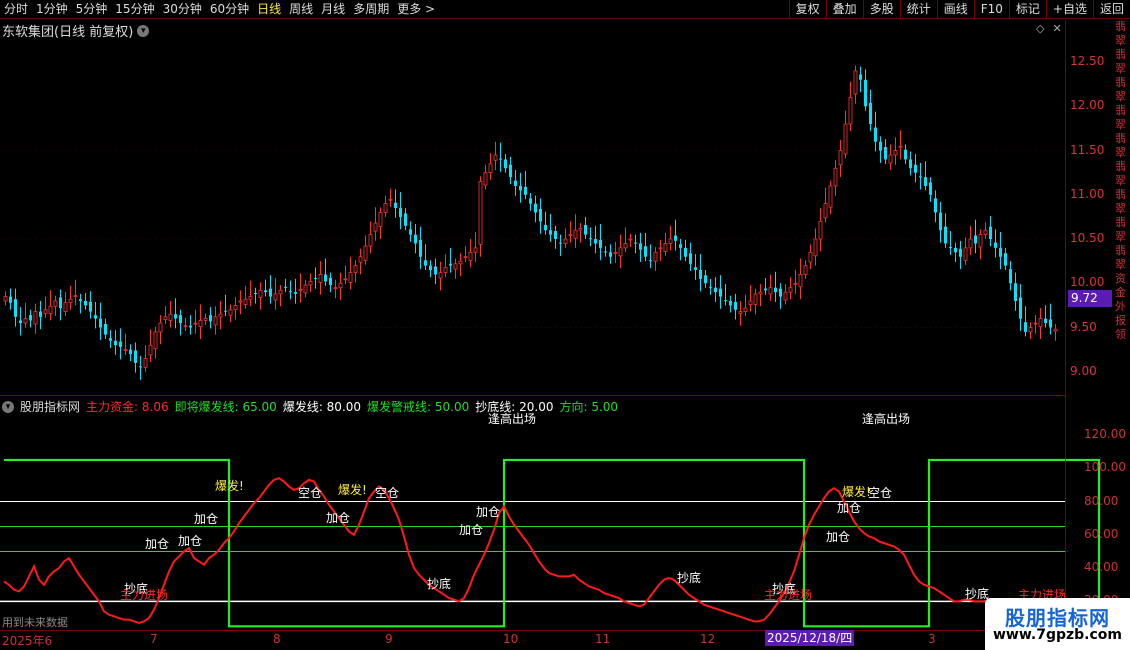 The width and height of the screenshot is (1130, 650). Describe the element at coordinates (1049, 28) in the screenshot. I see `main-chart-icons: ◇ ✕` at that location.